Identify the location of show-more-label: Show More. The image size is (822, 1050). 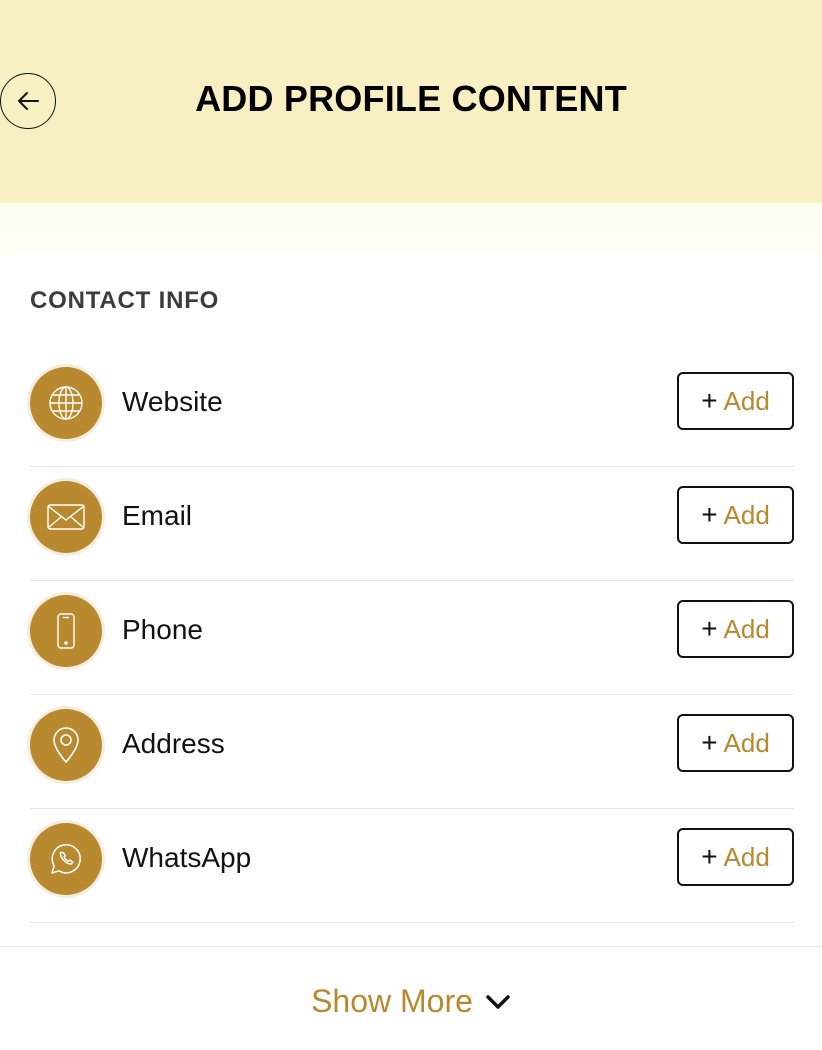
(392, 1001).